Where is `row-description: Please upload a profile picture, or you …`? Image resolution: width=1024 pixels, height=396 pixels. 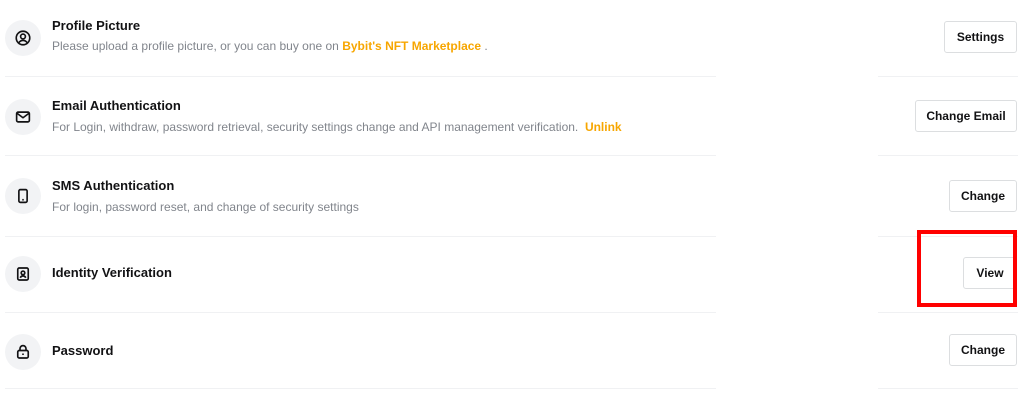
row-description: Please upload a profile picture, or you … is located at coordinates (270, 46).